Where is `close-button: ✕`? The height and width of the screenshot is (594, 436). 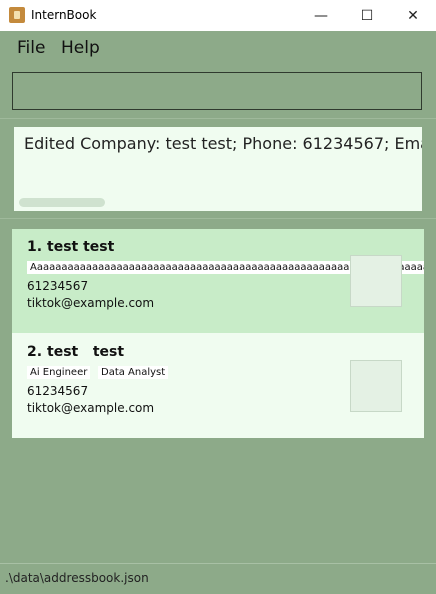 close-button: ✕ is located at coordinates (413, 15).